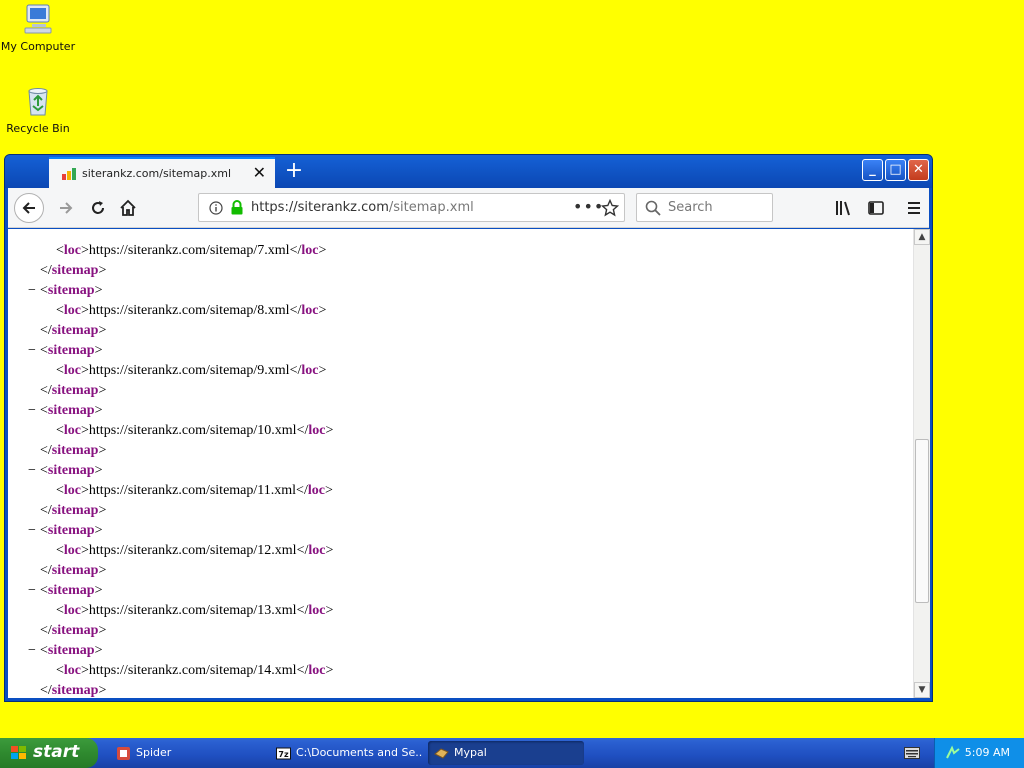  What do you see at coordinates (922, 237) in the screenshot?
I see `scroll-up-icon: ▲` at bounding box center [922, 237].